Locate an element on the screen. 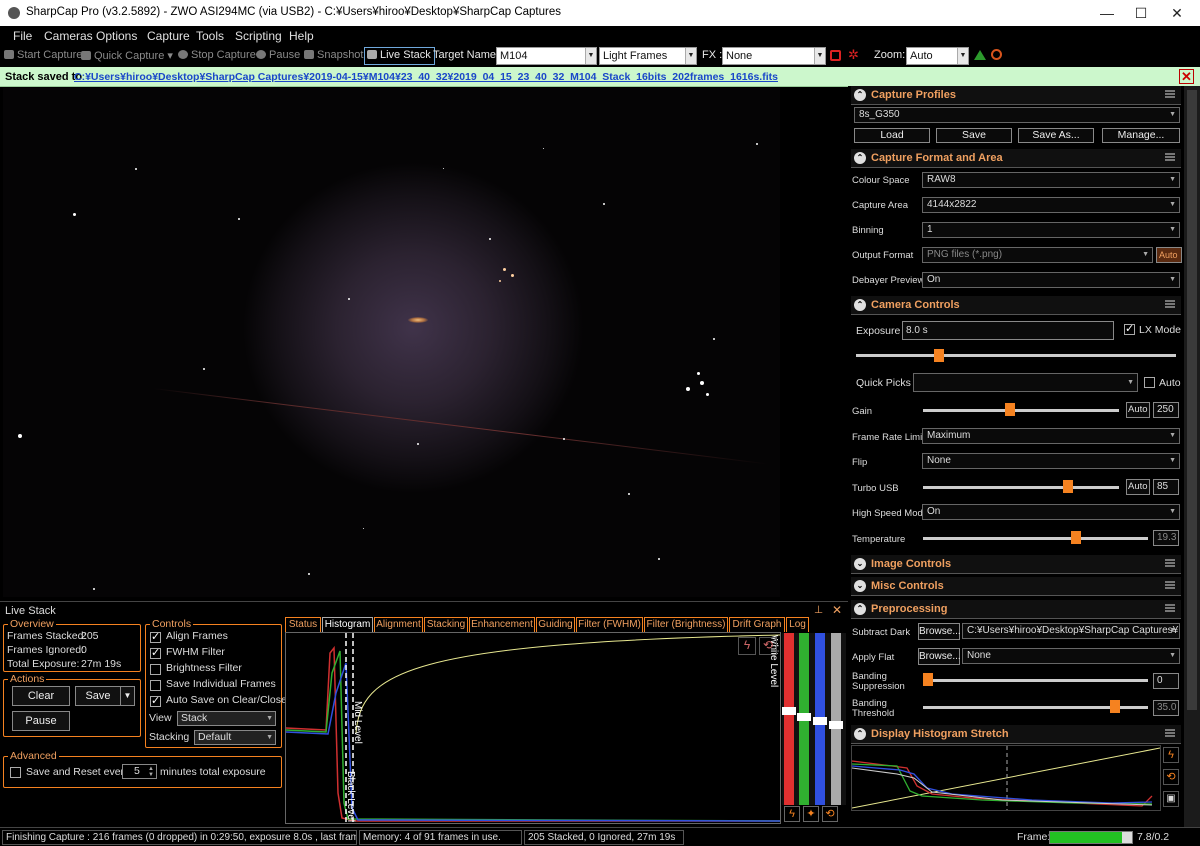 The width and height of the screenshot is (1200, 846). capture-format-header: ⌃ Capture Format and Area is located at coordinates (1016, 158).